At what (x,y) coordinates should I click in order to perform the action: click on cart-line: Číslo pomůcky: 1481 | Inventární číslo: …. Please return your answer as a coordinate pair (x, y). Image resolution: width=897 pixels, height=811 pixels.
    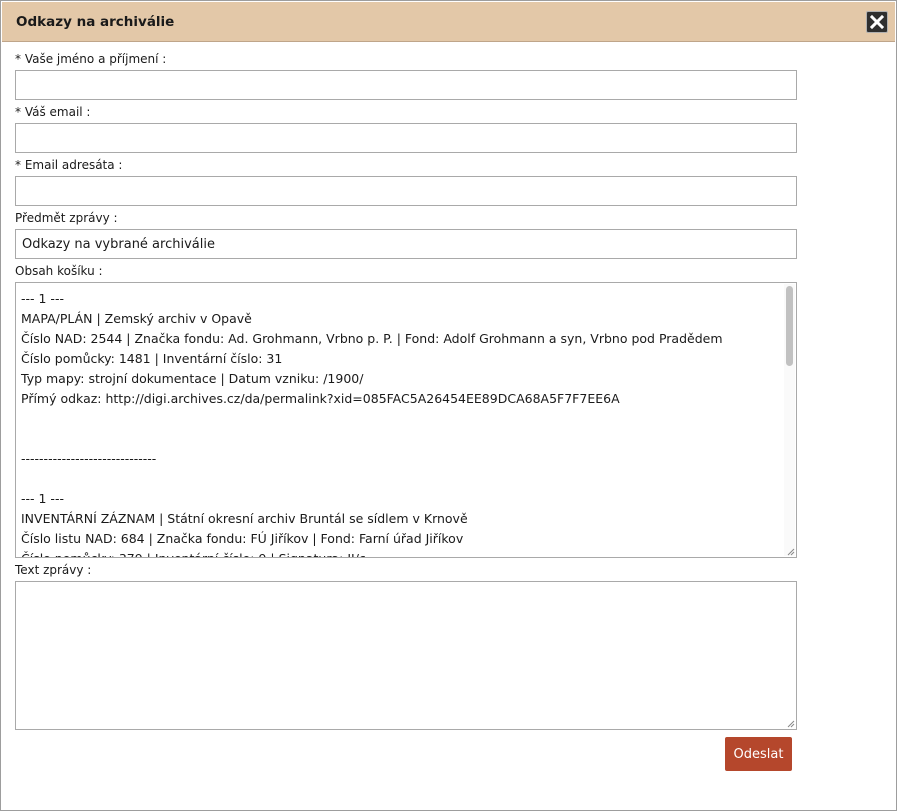
    Looking at the image, I should click on (152, 358).